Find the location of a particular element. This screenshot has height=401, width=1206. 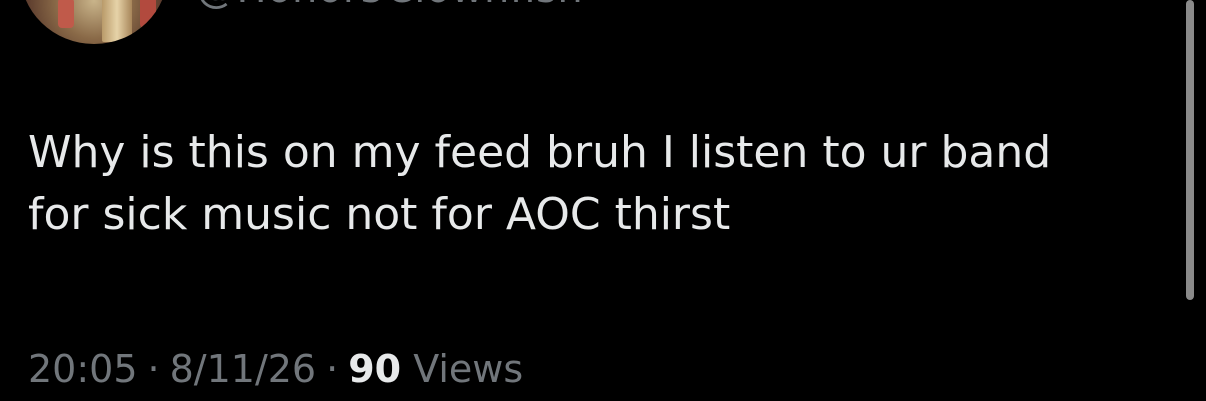

avatar is located at coordinates (94, 22).